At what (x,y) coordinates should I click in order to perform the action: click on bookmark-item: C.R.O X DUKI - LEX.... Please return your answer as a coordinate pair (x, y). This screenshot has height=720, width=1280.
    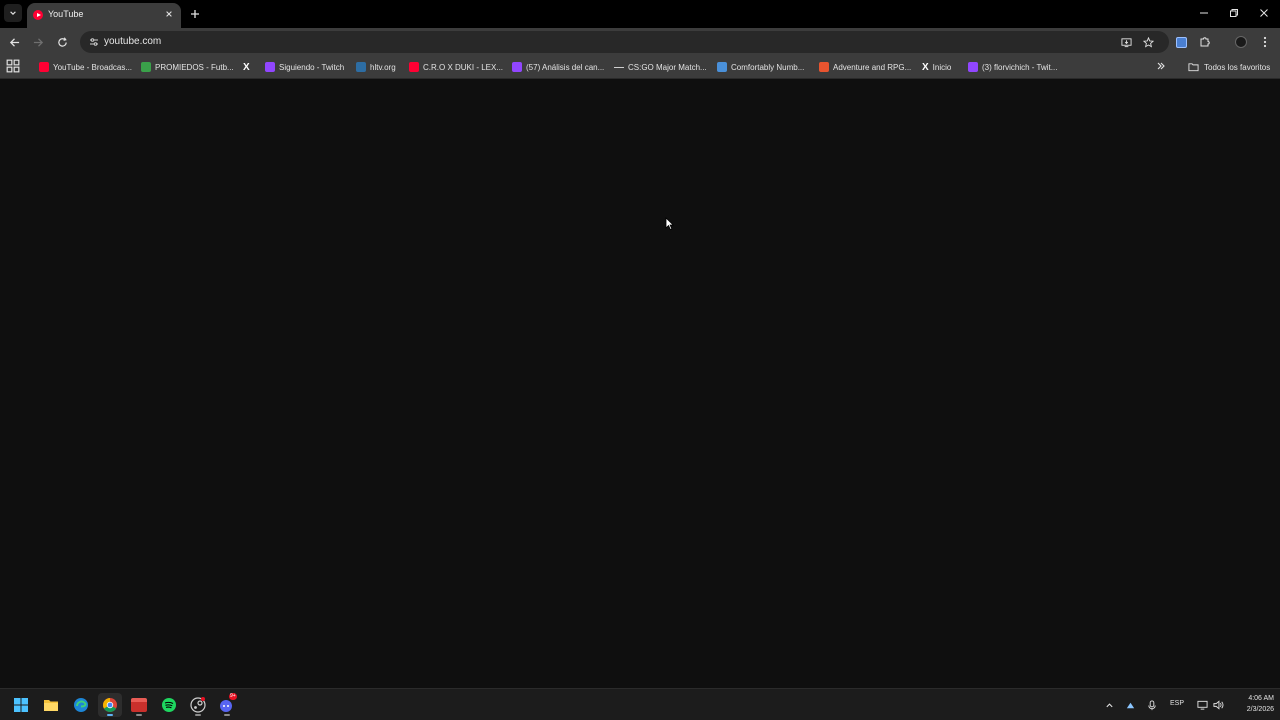
    Looking at the image, I should click on (456, 67).